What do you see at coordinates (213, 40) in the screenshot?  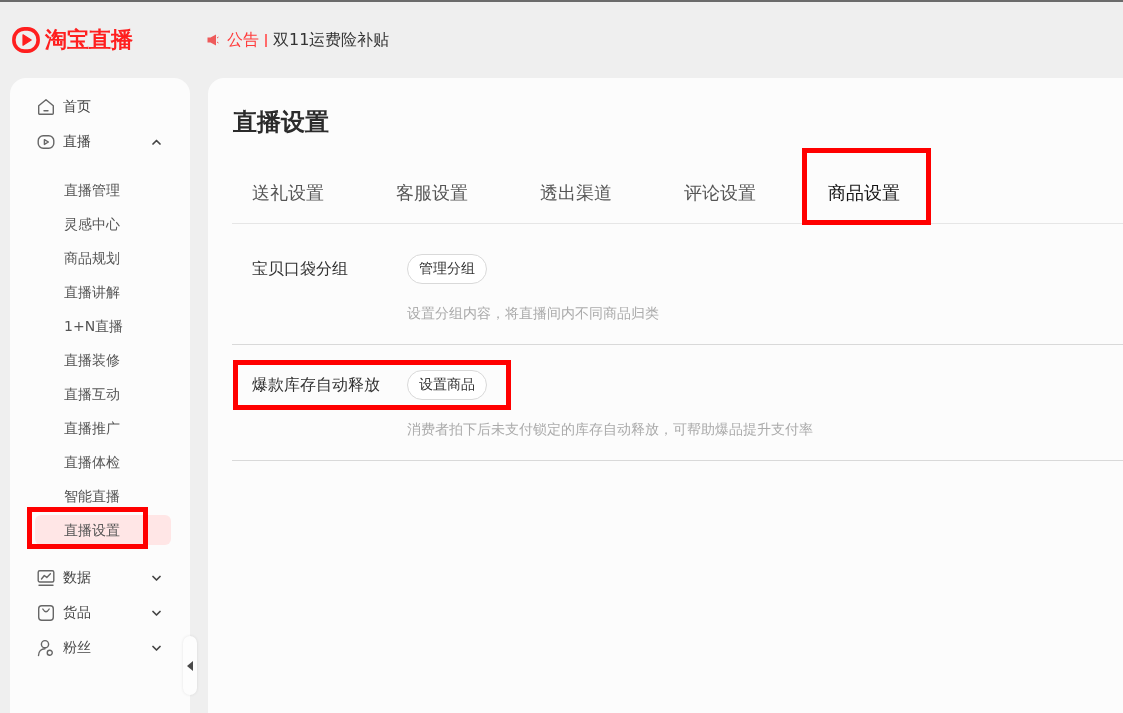 I see `speaker-icon` at bounding box center [213, 40].